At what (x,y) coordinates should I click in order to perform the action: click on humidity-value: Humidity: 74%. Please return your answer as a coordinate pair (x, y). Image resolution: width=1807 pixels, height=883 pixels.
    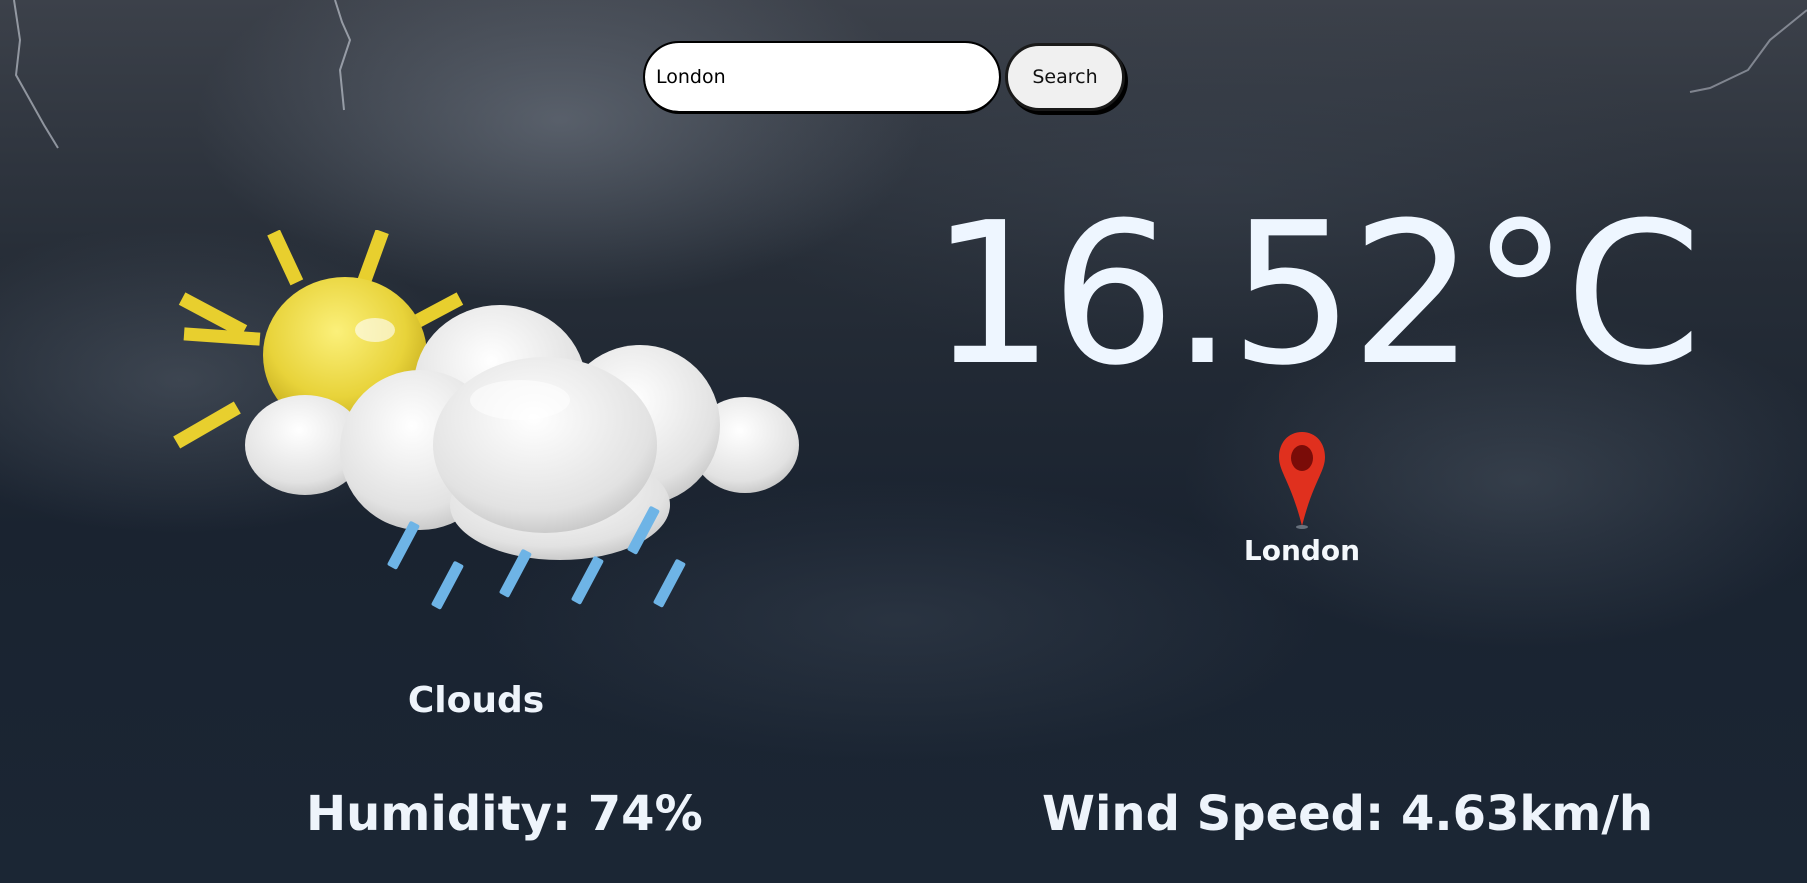
    Looking at the image, I should click on (504, 814).